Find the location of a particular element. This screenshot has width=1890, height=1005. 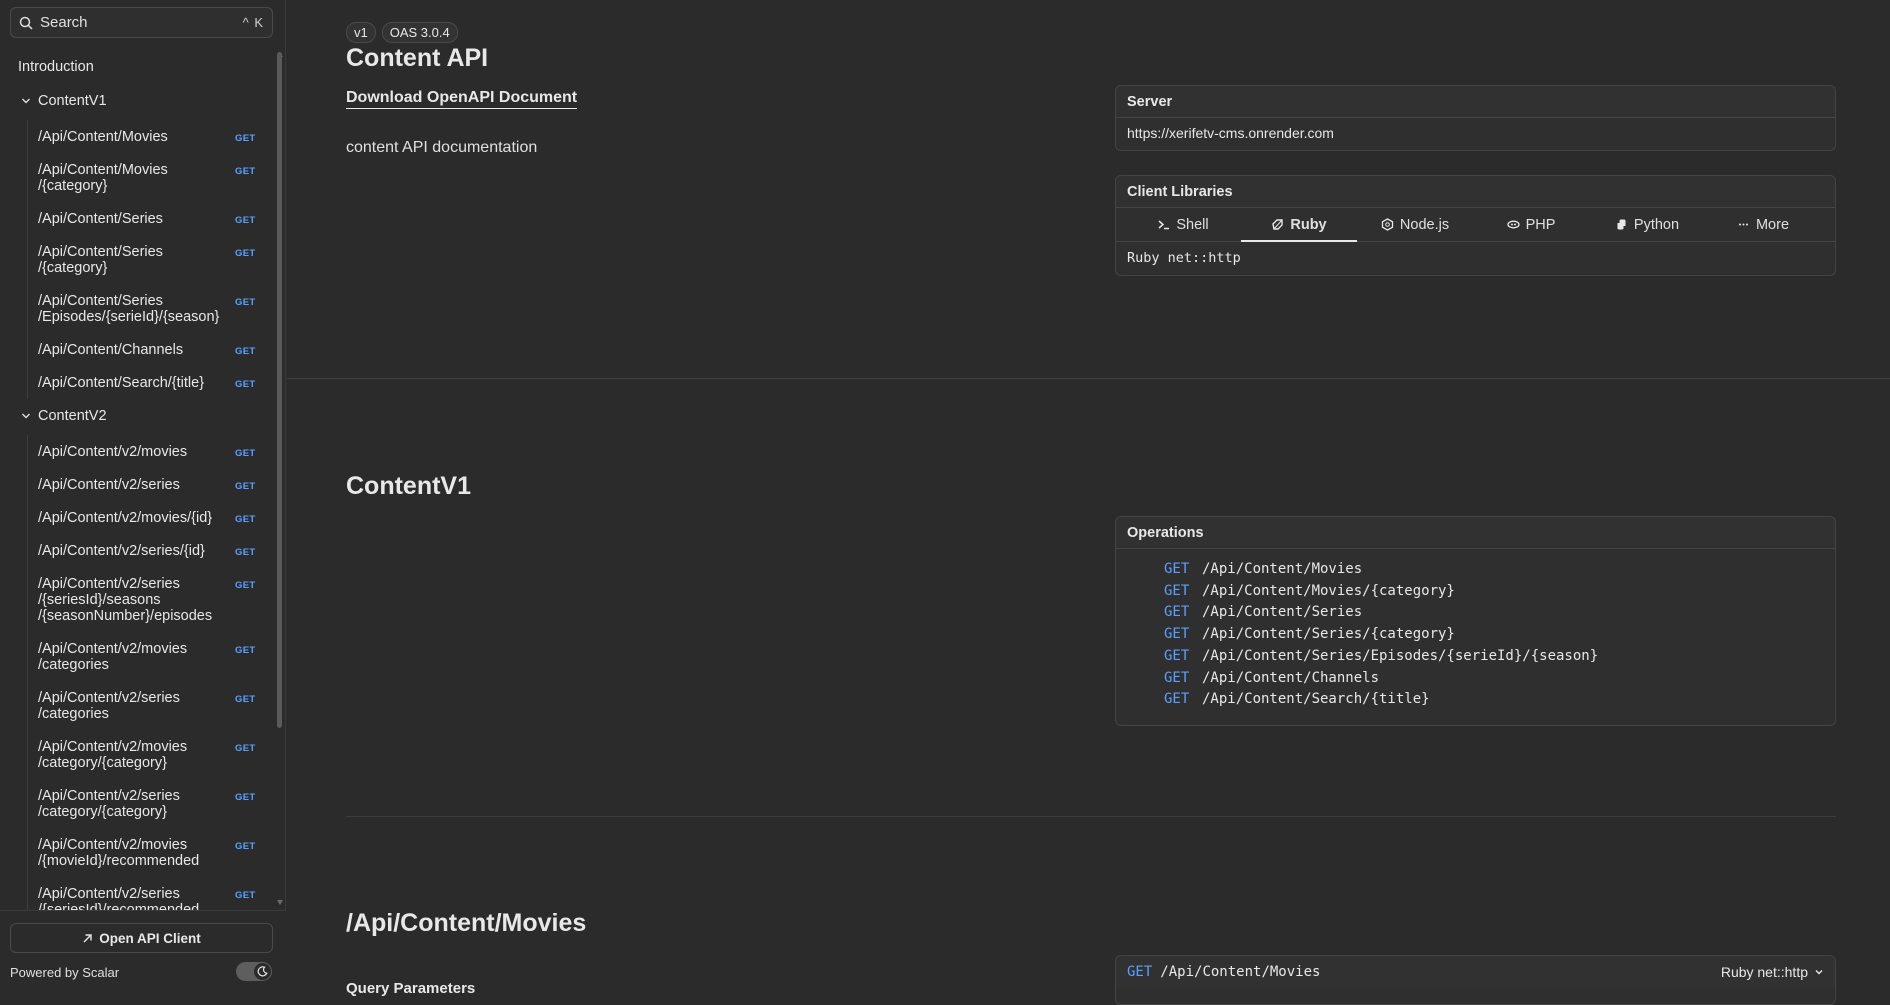

sidebar-item-endpoint: /Api/Content/Movies /{category} GET is located at coordinates (138, 177).